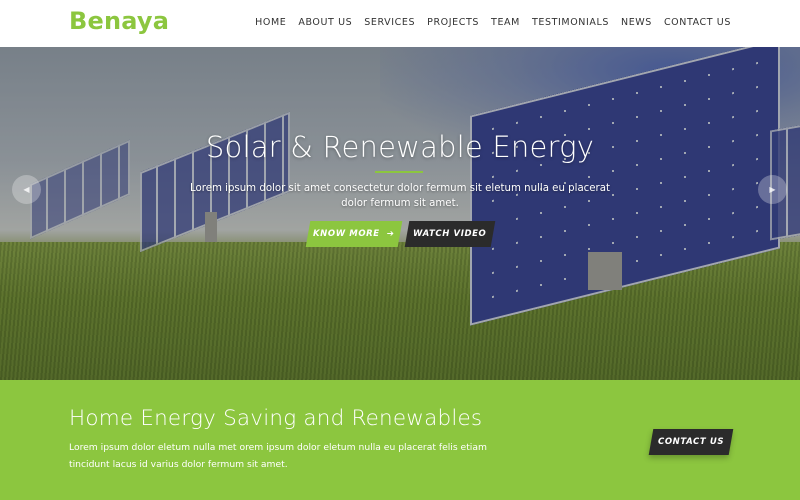 The height and width of the screenshot is (500, 800). What do you see at coordinates (390, 234) in the screenshot?
I see `arrow-right-icon: ➔` at bounding box center [390, 234].